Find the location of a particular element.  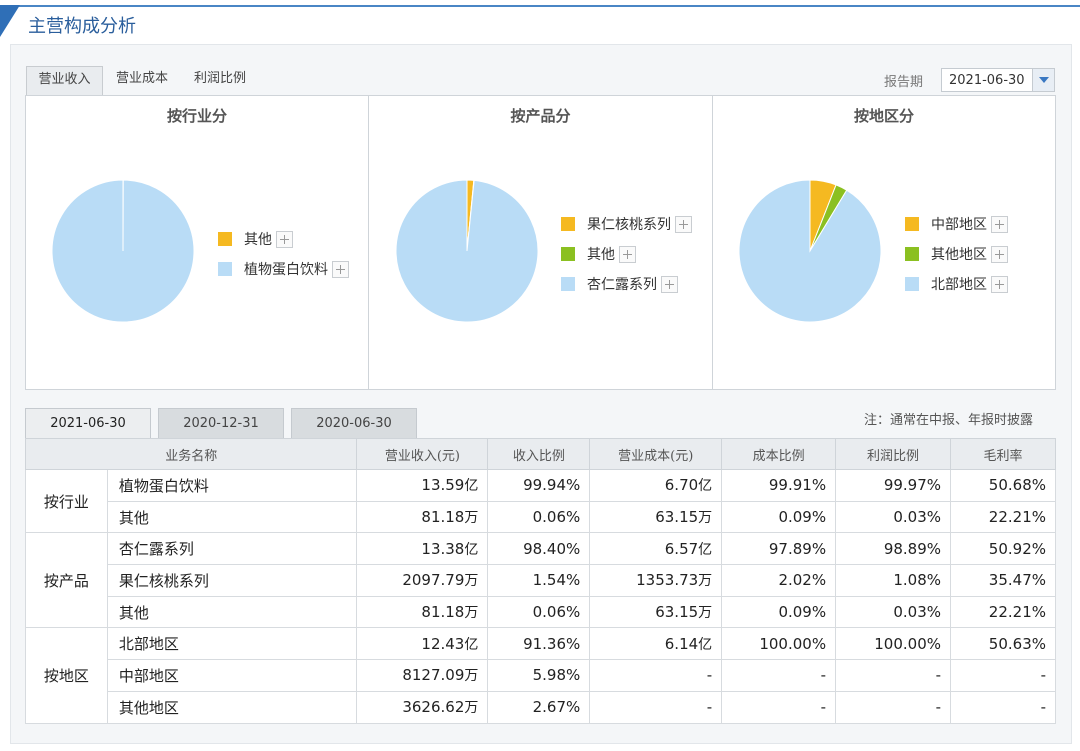

table-row: 中部地区 8127.09万 5.98% - - - - is located at coordinates (541, 675).